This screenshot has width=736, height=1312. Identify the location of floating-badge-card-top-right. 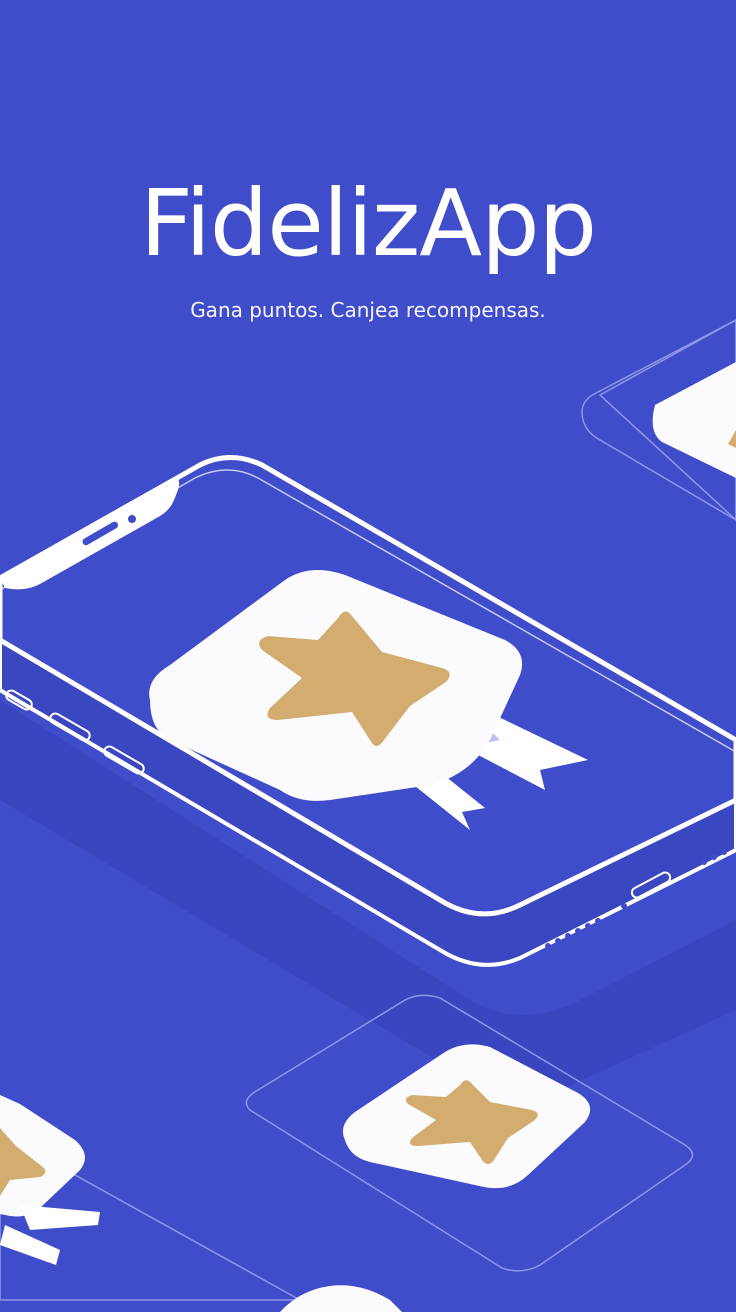
(658, 420).